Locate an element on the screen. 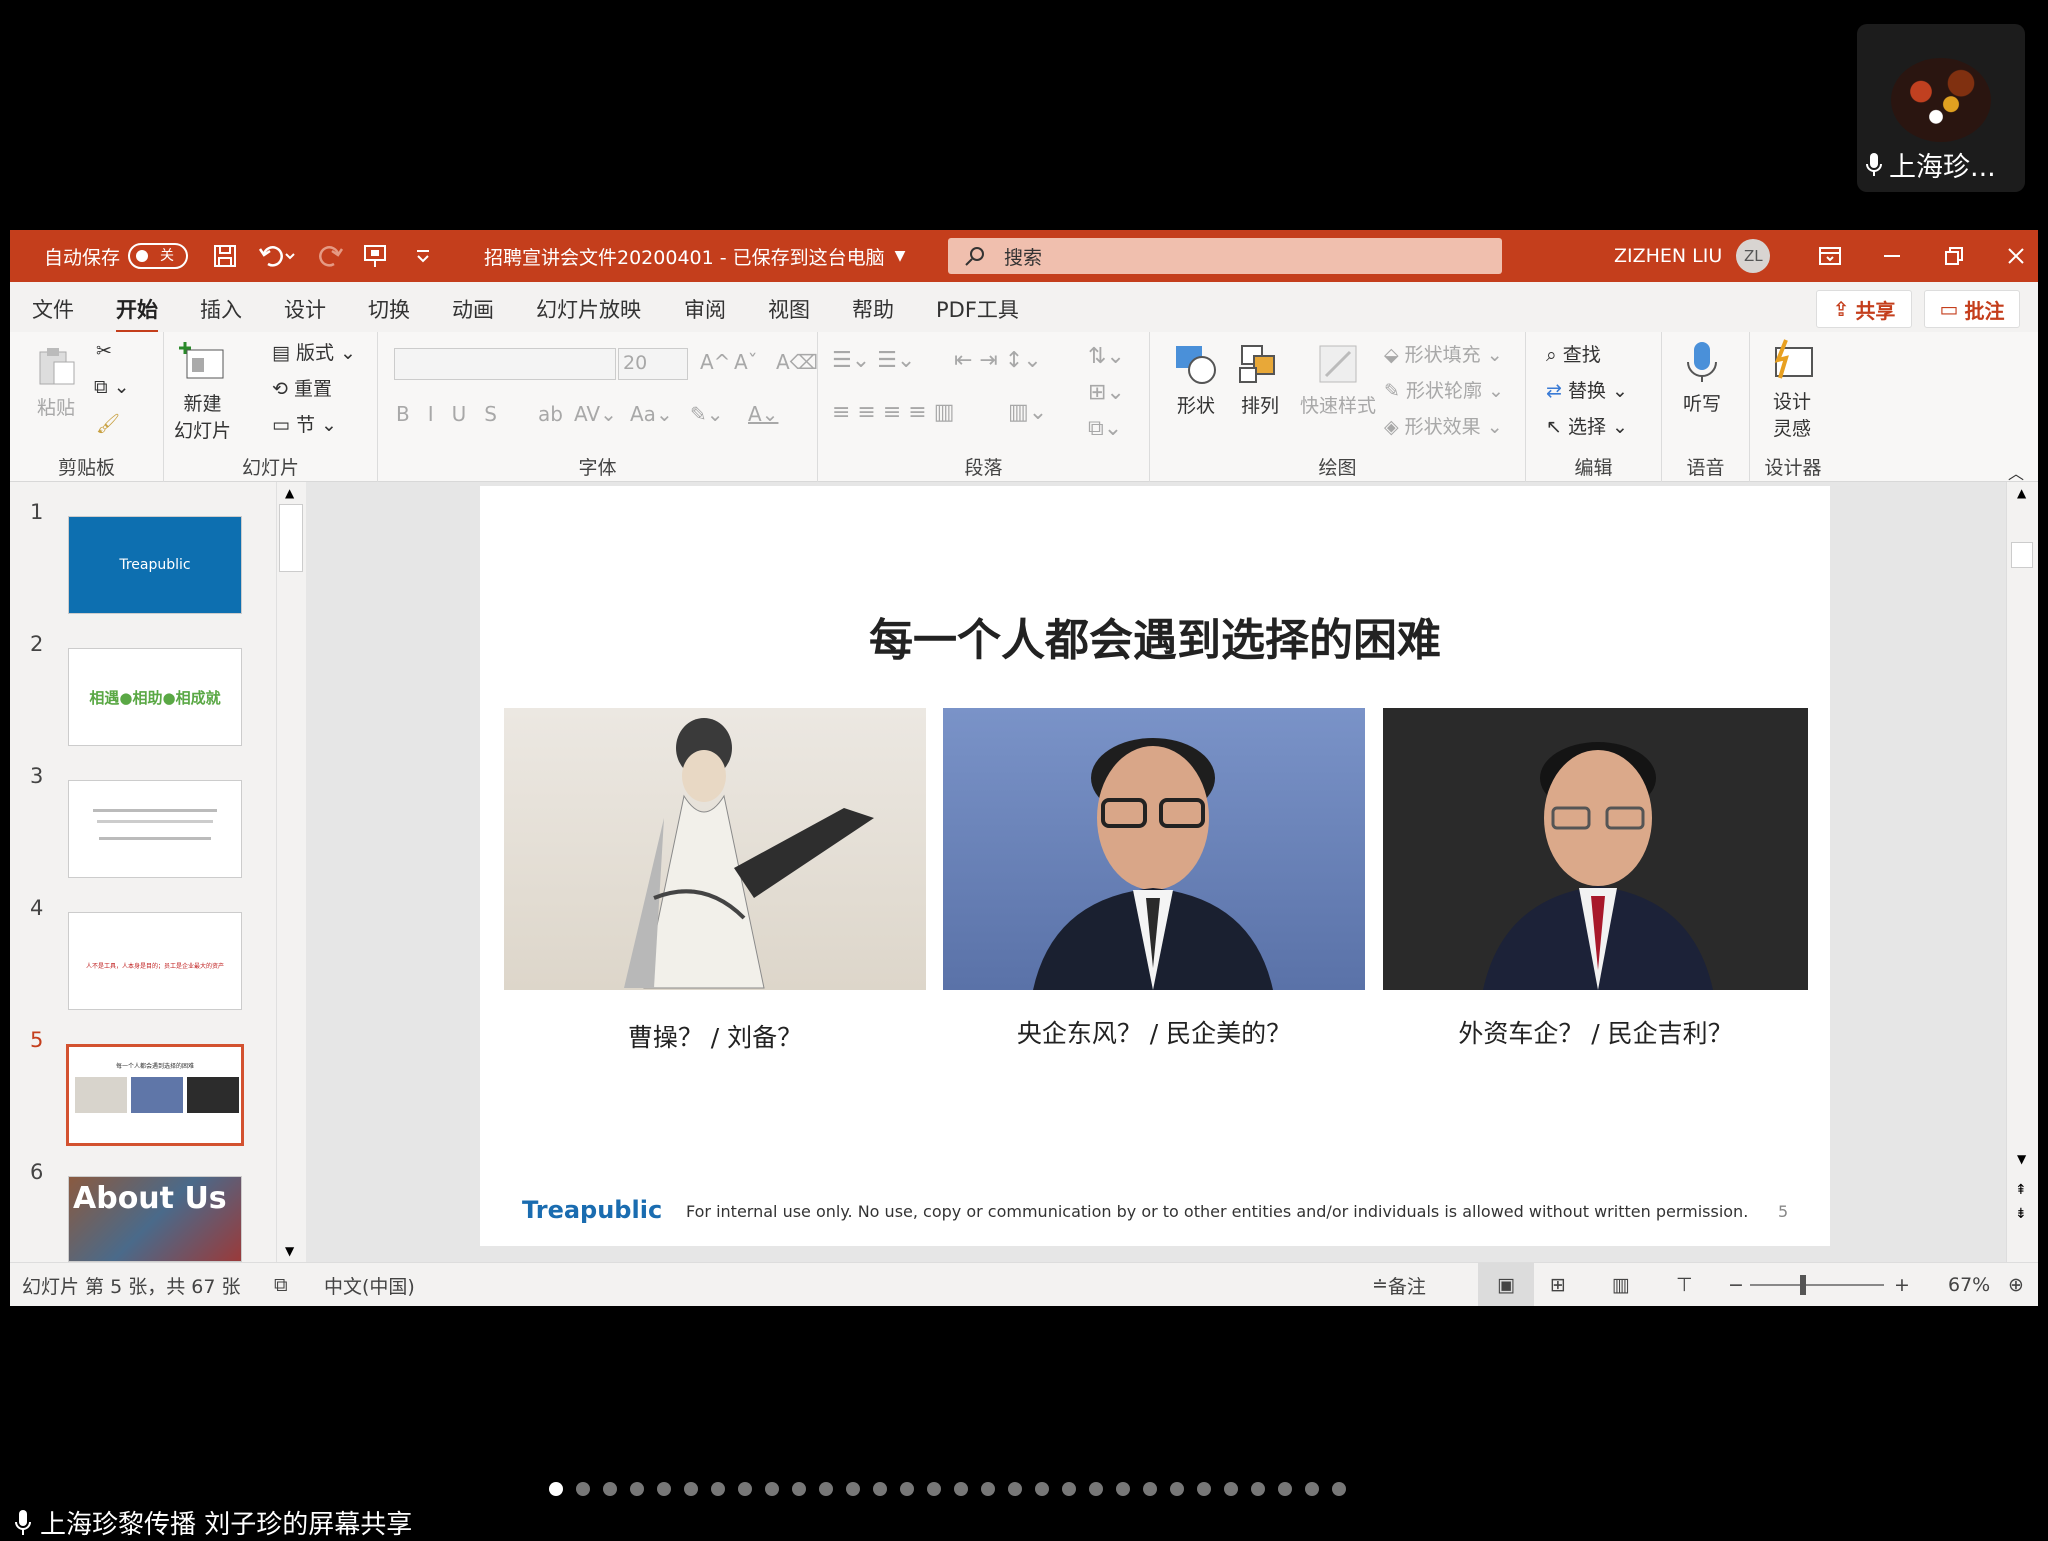 This screenshot has height=1541, width=2048. select-button: ↖ 选择 ⌄ is located at coordinates (1587, 425).